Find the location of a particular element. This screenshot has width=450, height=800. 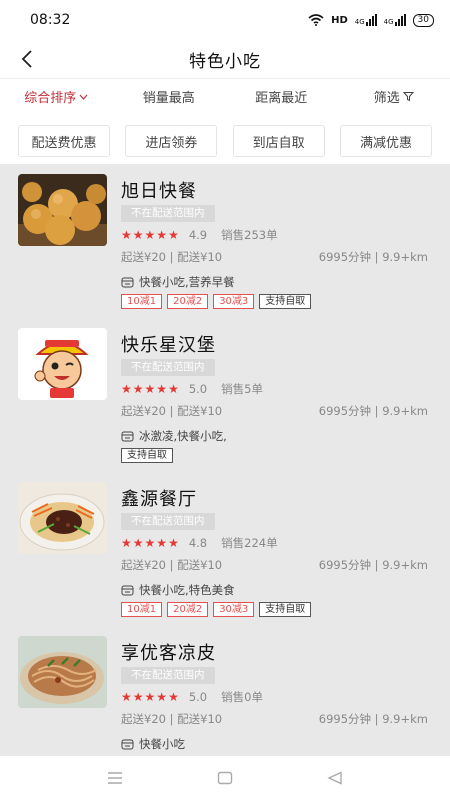

sales-count: 销售0单 is located at coordinates (242, 697).